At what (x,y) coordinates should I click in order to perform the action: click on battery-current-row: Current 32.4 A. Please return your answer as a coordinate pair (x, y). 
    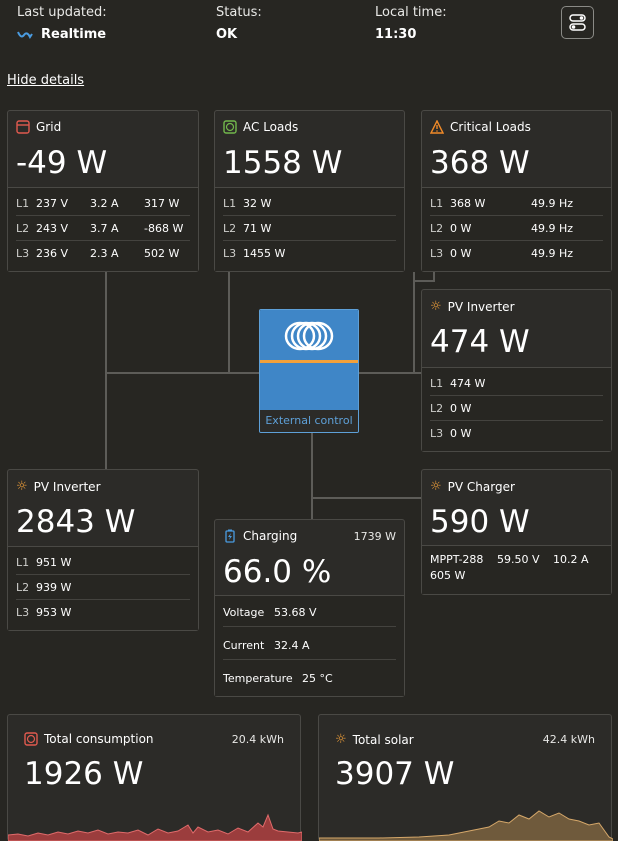
    Looking at the image, I should click on (309, 646).